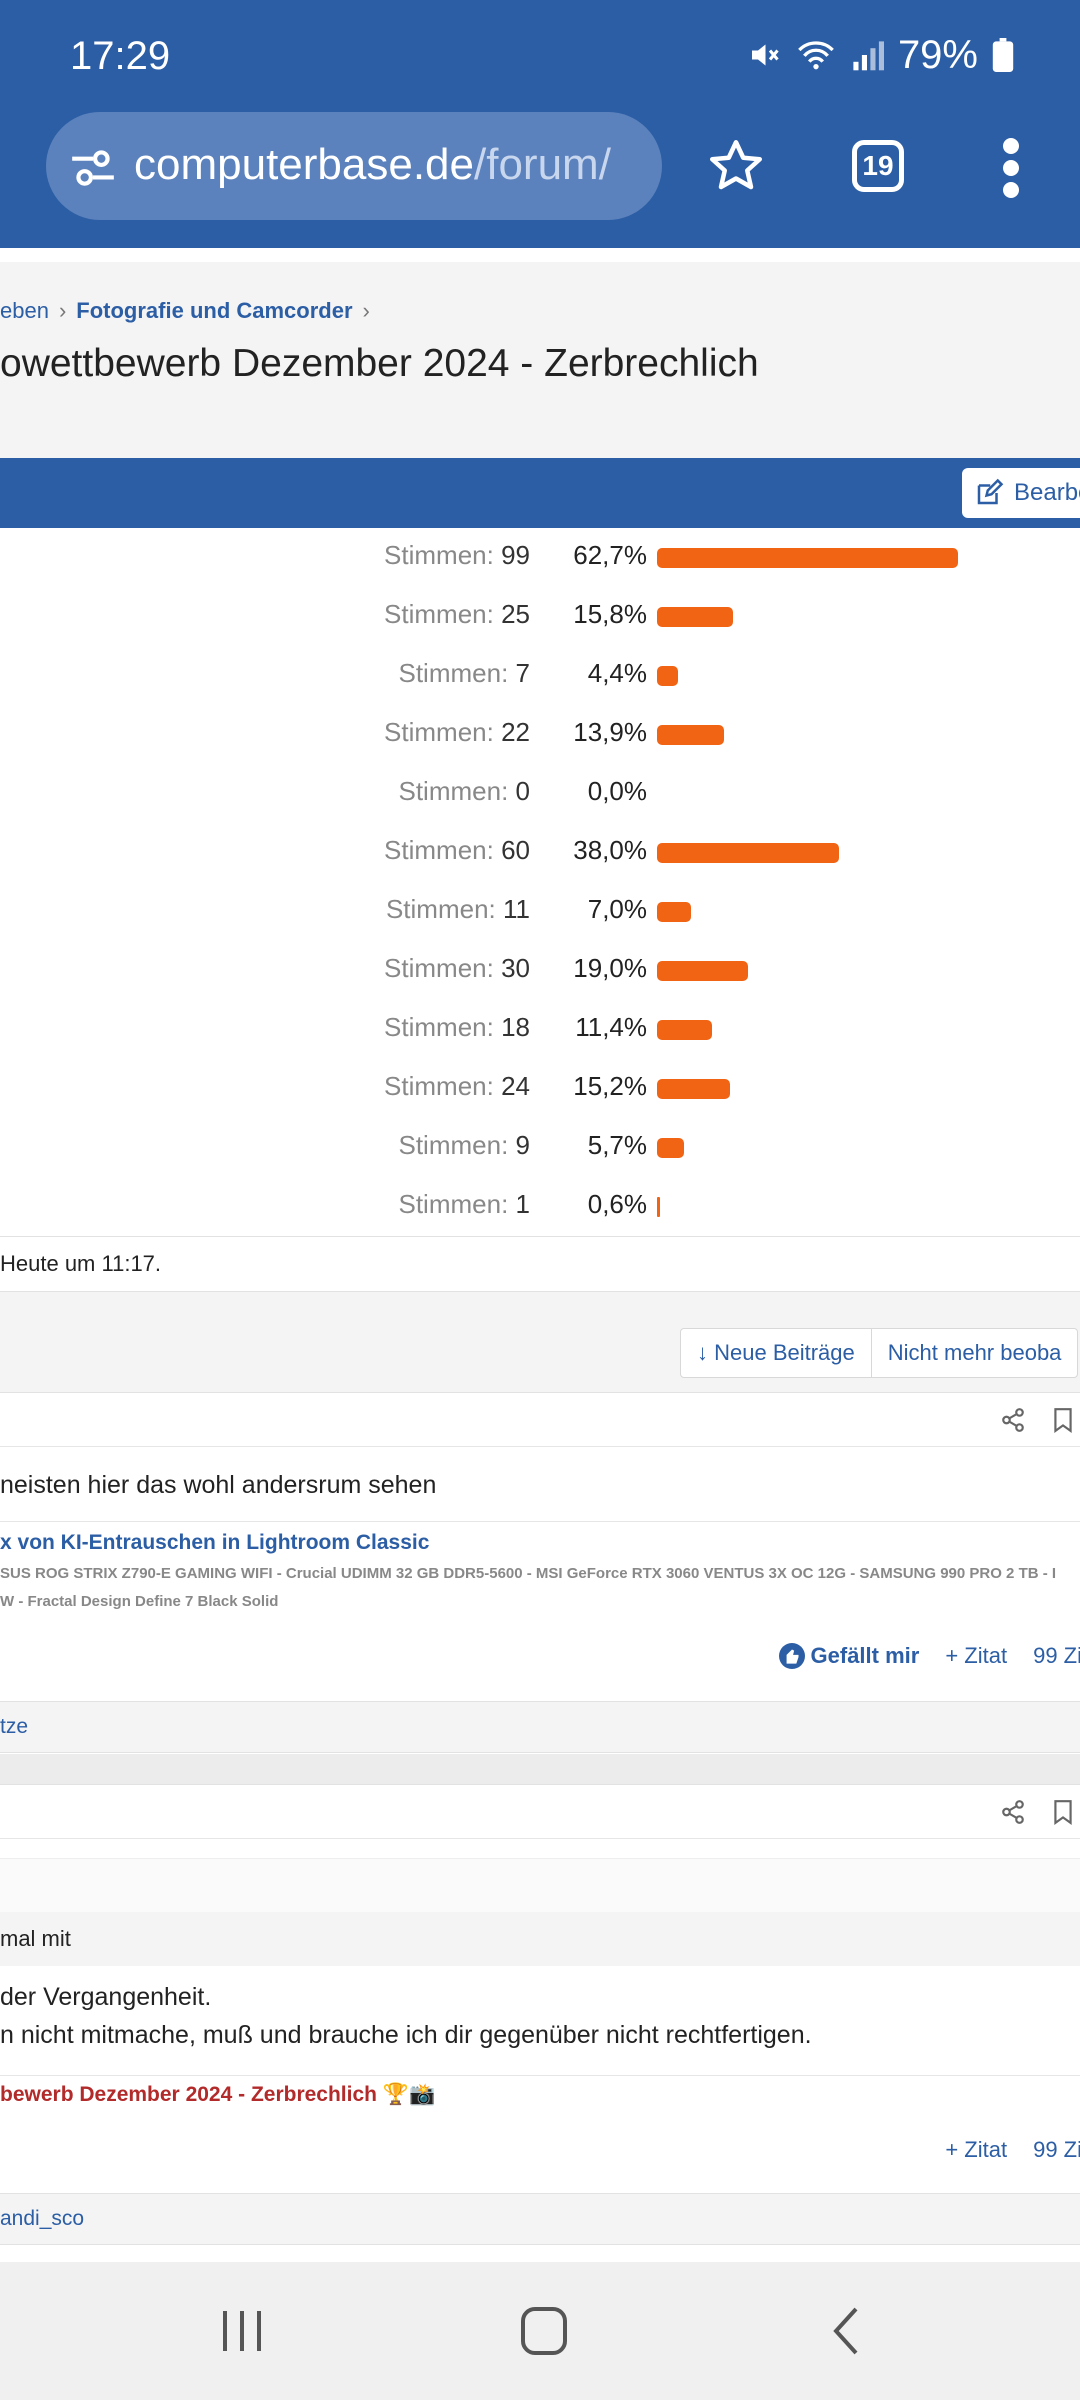 Image resolution: width=1080 pixels, height=2400 pixels. I want to click on poll-votes-count: 1, so click(522, 1204).